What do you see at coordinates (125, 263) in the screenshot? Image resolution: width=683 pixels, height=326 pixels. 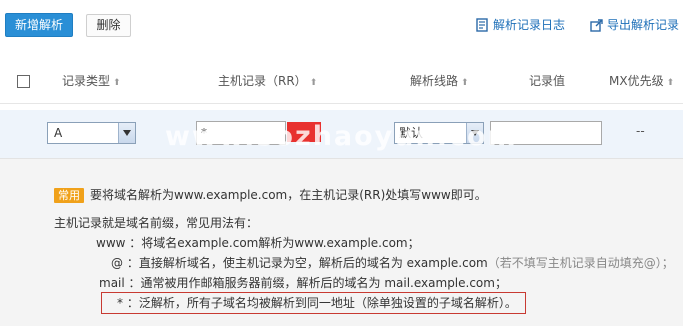 I see `tip-item-key: @ ：` at bounding box center [125, 263].